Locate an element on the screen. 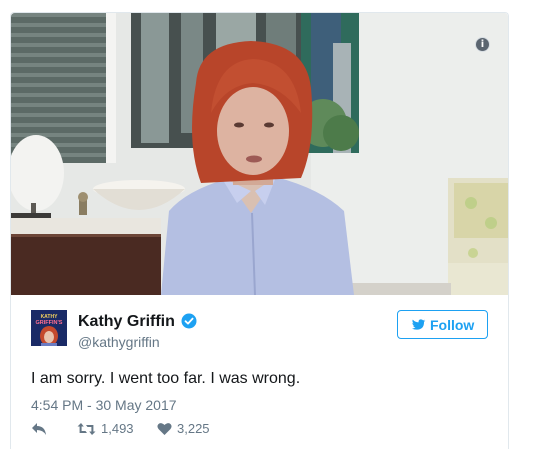 The image size is (533, 449). follow-button: Follow is located at coordinates (442, 324).